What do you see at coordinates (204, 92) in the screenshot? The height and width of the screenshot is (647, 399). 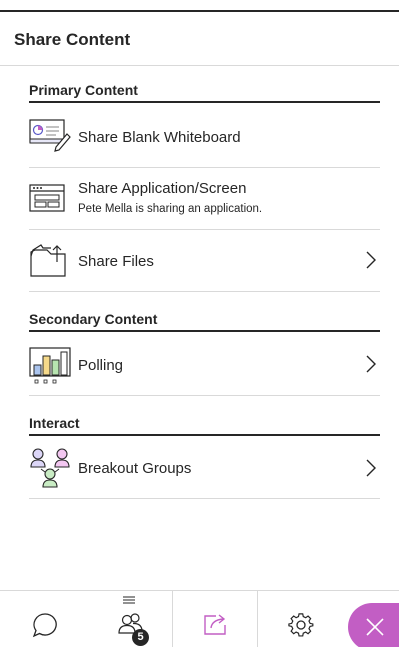 I see `section-header-primary: Primary Content` at bounding box center [204, 92].